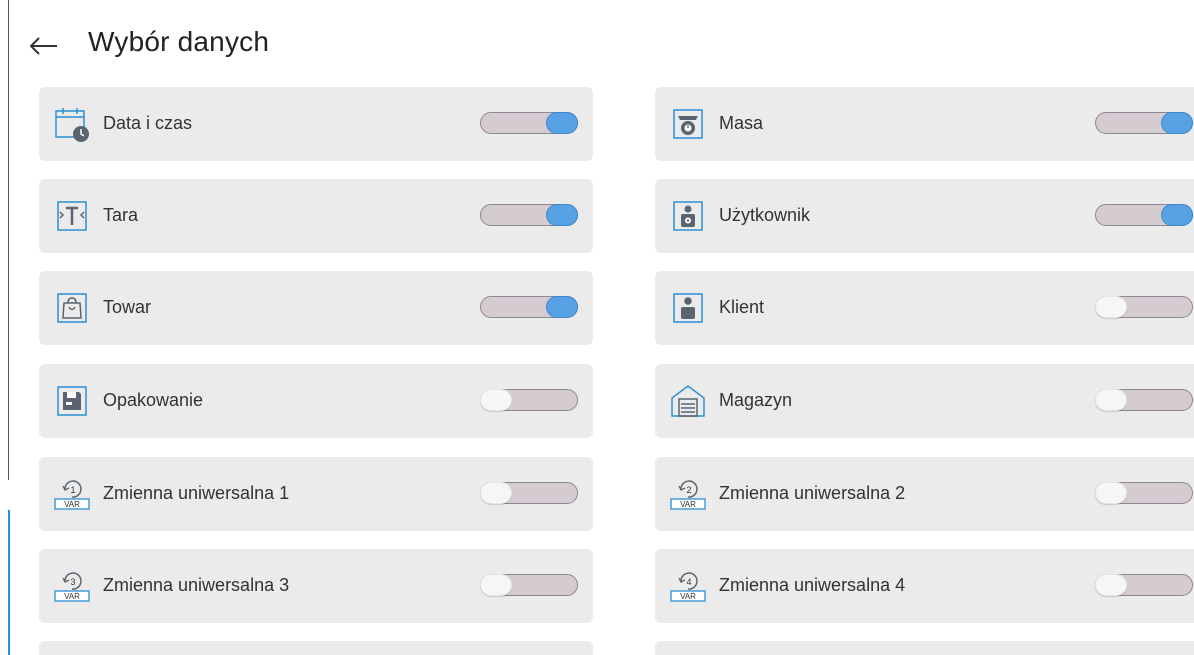 Image resolution: width=1194 pixels, height=655 pixels. Describe the element at coordinates (179, 41) in the screenshot. I see `page-title: Wybór danych` at that location.